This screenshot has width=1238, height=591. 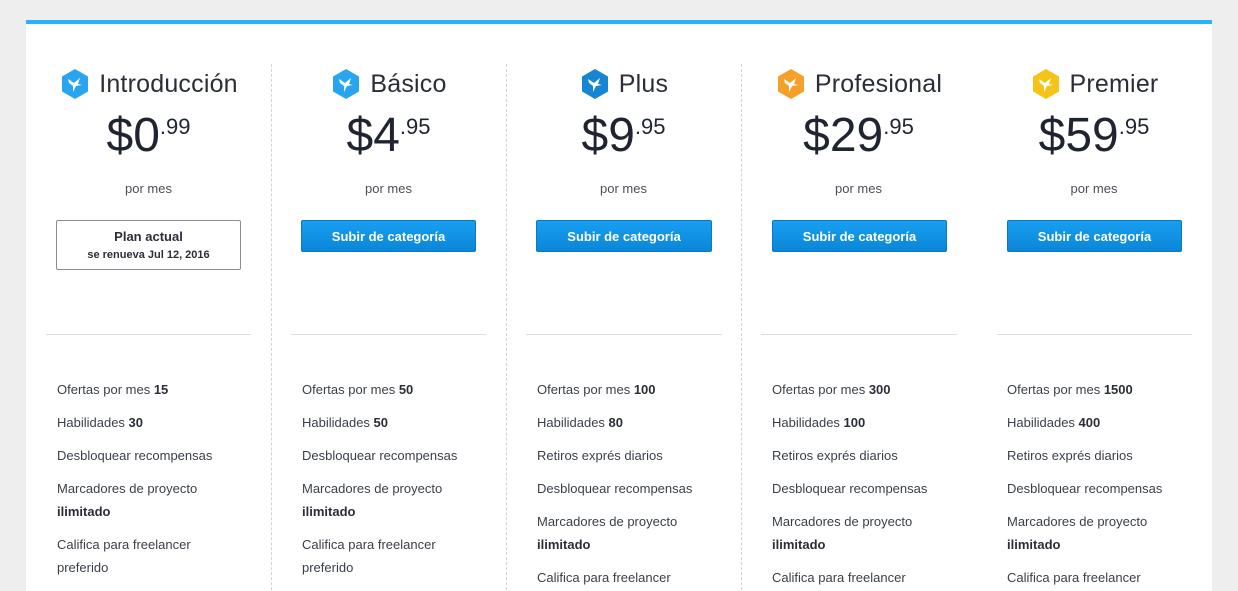 I want to click on feature-item: Habilidades 80, so click(x=580, y=422).